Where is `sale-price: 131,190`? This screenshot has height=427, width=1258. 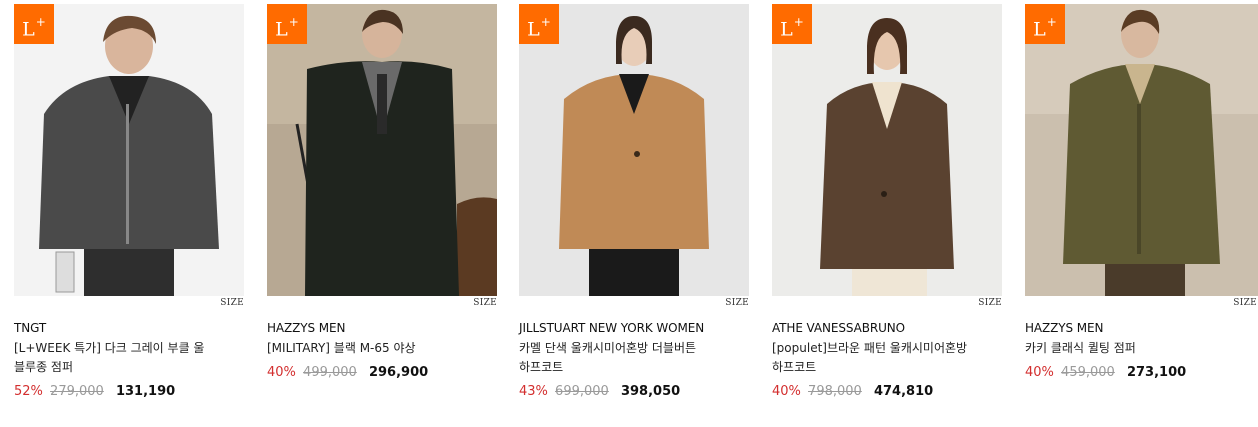
sale-price: 131,190 is located at coordinates (145, 391).